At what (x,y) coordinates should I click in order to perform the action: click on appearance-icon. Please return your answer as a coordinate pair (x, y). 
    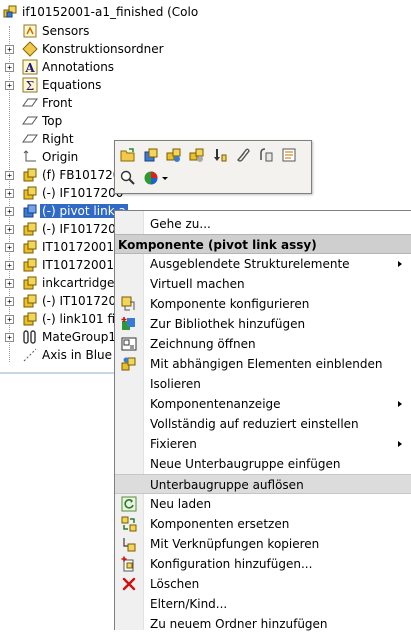
    Looking at the image, I should click on (156, 178).